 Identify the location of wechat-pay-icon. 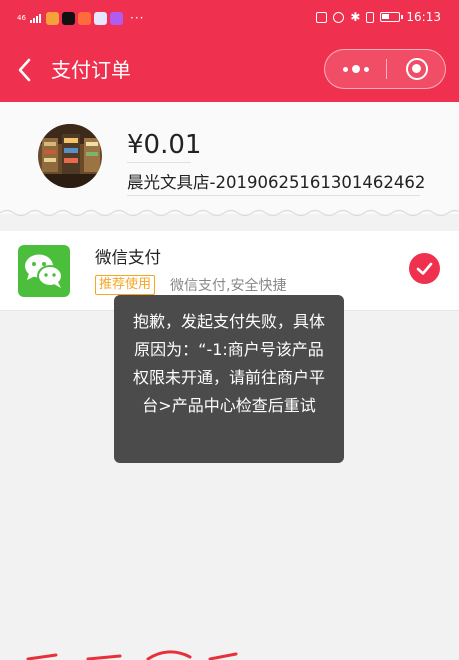
(44, 271).